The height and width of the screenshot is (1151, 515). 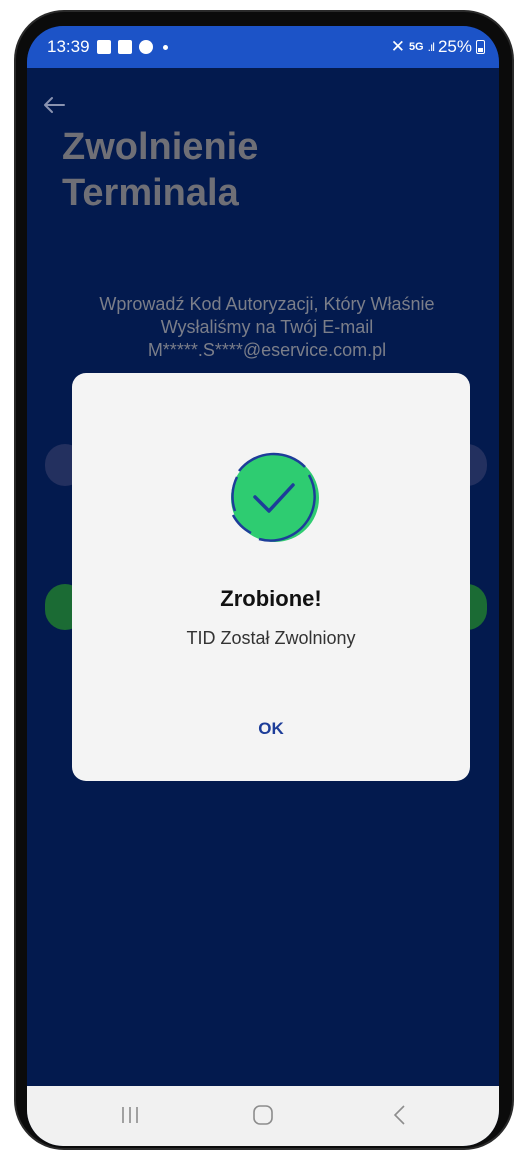 I want to click on status-right: ✕ 5G .ıl 25%, so click(x=438, y=47).